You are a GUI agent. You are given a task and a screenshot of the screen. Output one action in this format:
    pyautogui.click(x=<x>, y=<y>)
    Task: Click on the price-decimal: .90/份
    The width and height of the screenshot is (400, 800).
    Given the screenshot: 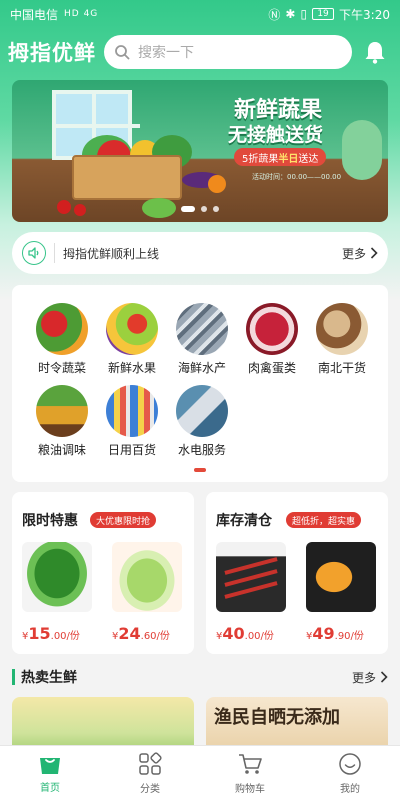 What is the action you would take?
    pyautogui.click(x=349, y=636)
    